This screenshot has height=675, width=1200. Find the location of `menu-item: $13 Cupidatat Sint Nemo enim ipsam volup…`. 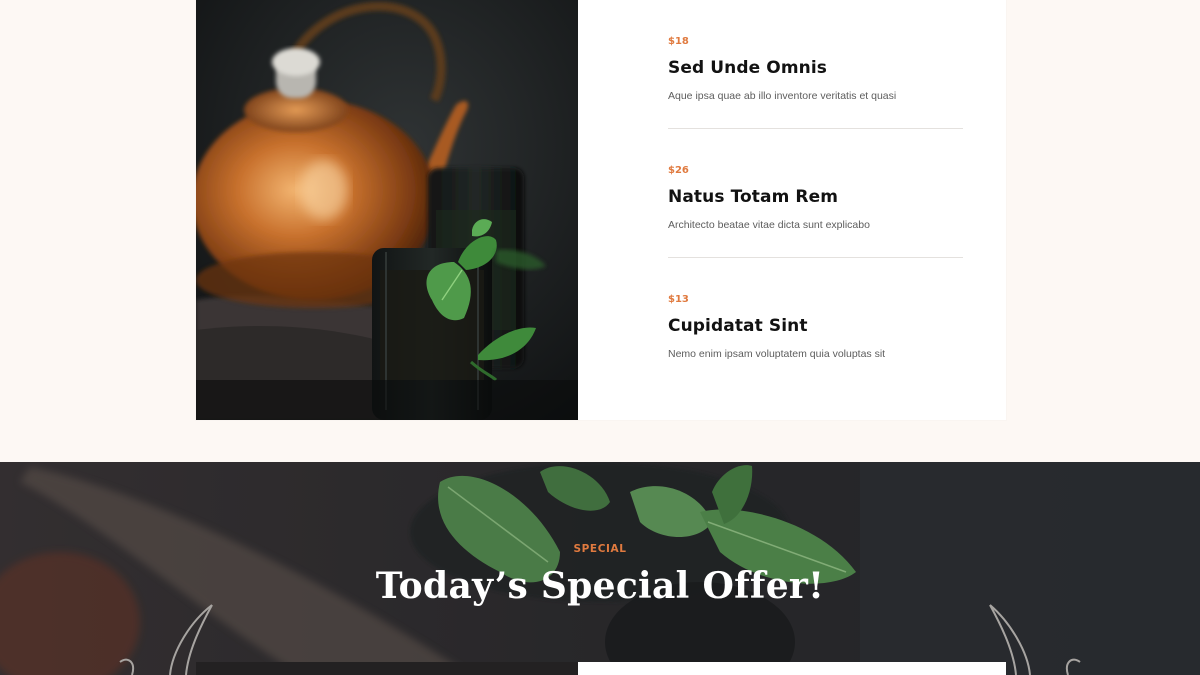

menu-item: $13 Cupidatat Sint Nemo enim ipsam volup… is located at coordinates (815, 322).